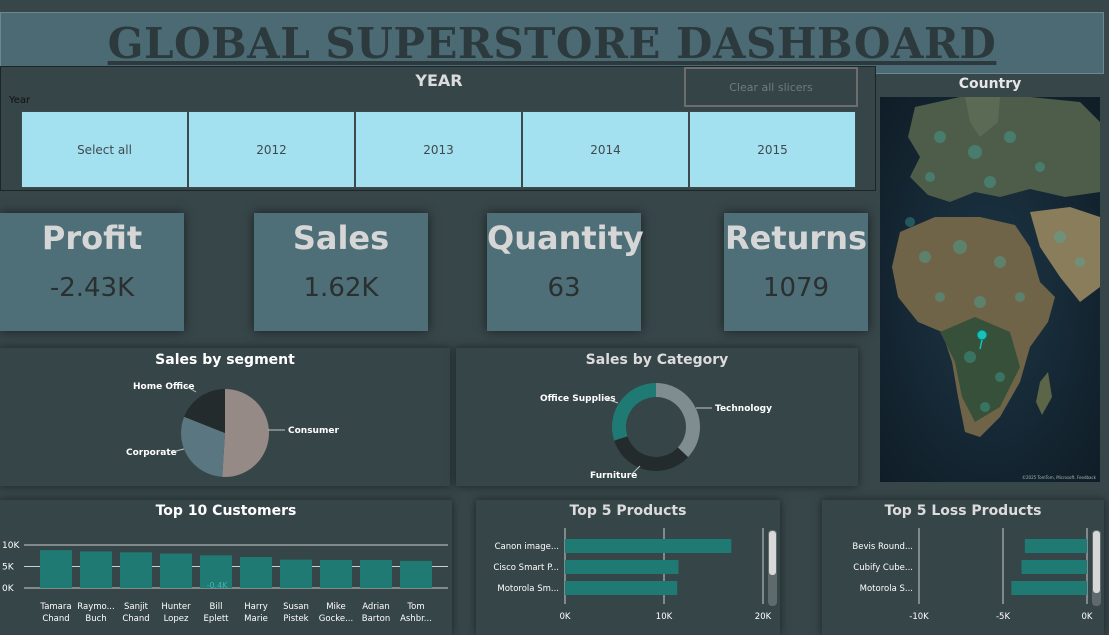 This screenshot has height=635, width=1109. I want to click on product-xtick: 20K, so click(763, 617).